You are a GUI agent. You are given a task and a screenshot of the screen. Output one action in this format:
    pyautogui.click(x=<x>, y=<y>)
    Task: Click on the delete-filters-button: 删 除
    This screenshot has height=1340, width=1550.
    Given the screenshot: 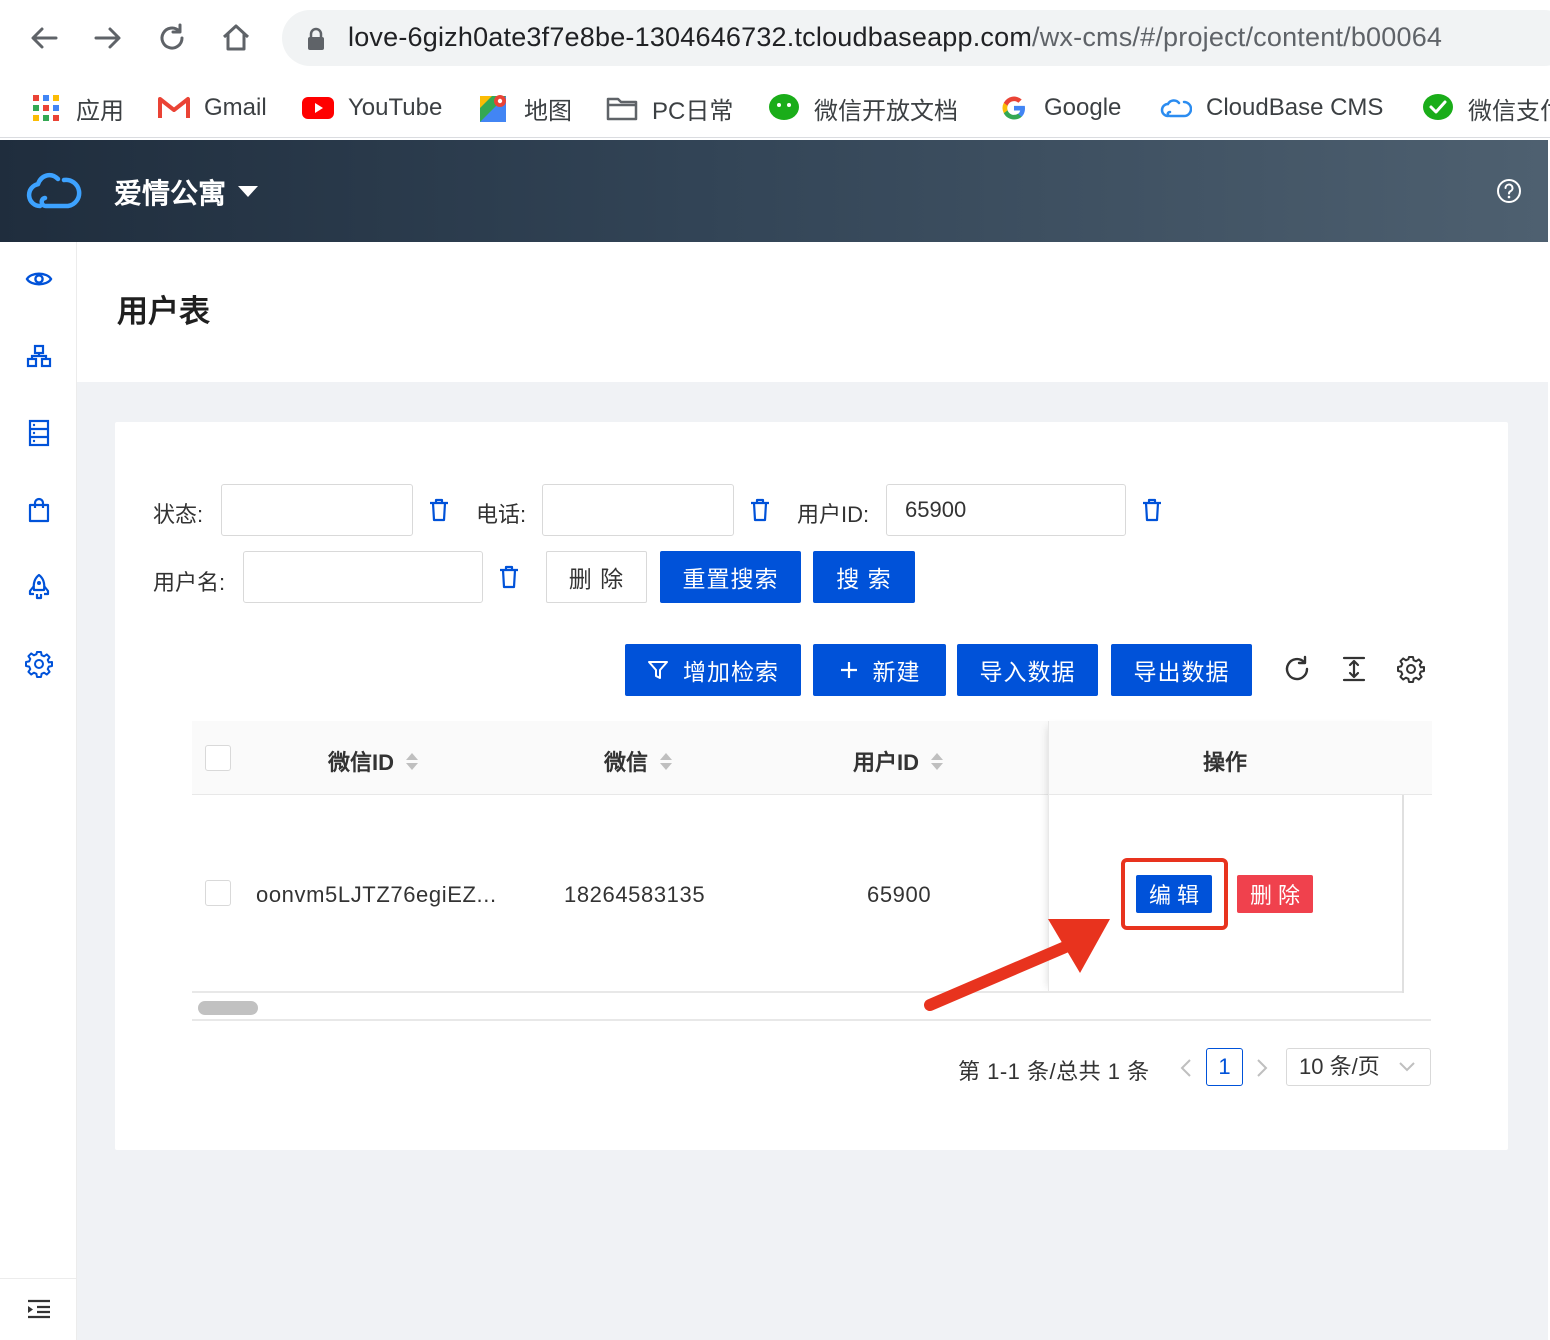 What is the action you would take?
    pyautogui.click(x=596, y=577)
    